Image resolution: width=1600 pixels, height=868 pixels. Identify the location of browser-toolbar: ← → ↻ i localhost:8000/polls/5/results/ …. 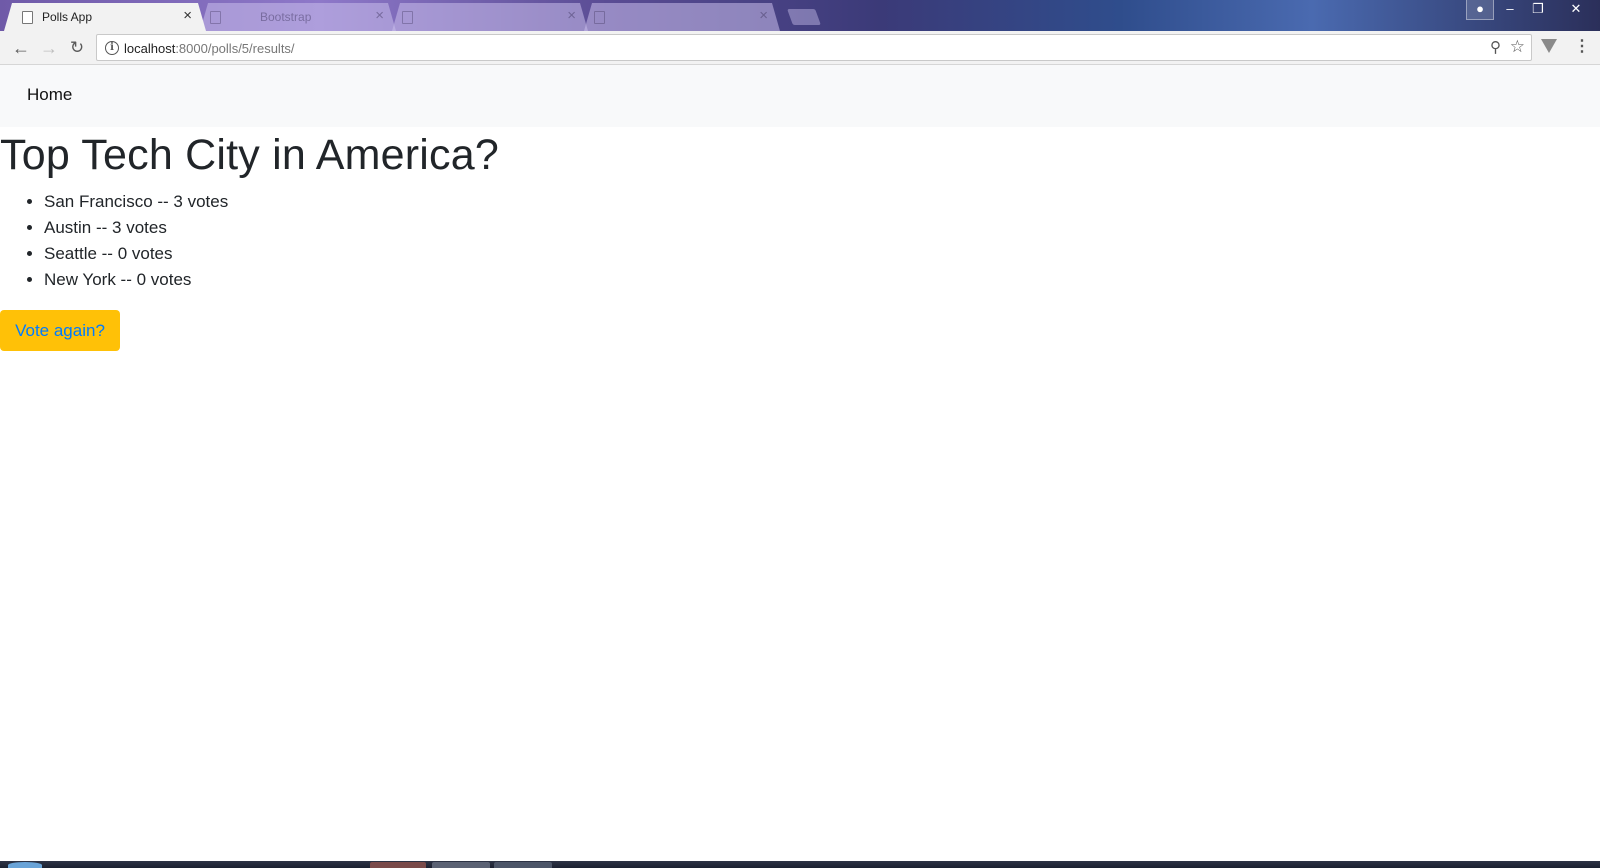
(800, 48).